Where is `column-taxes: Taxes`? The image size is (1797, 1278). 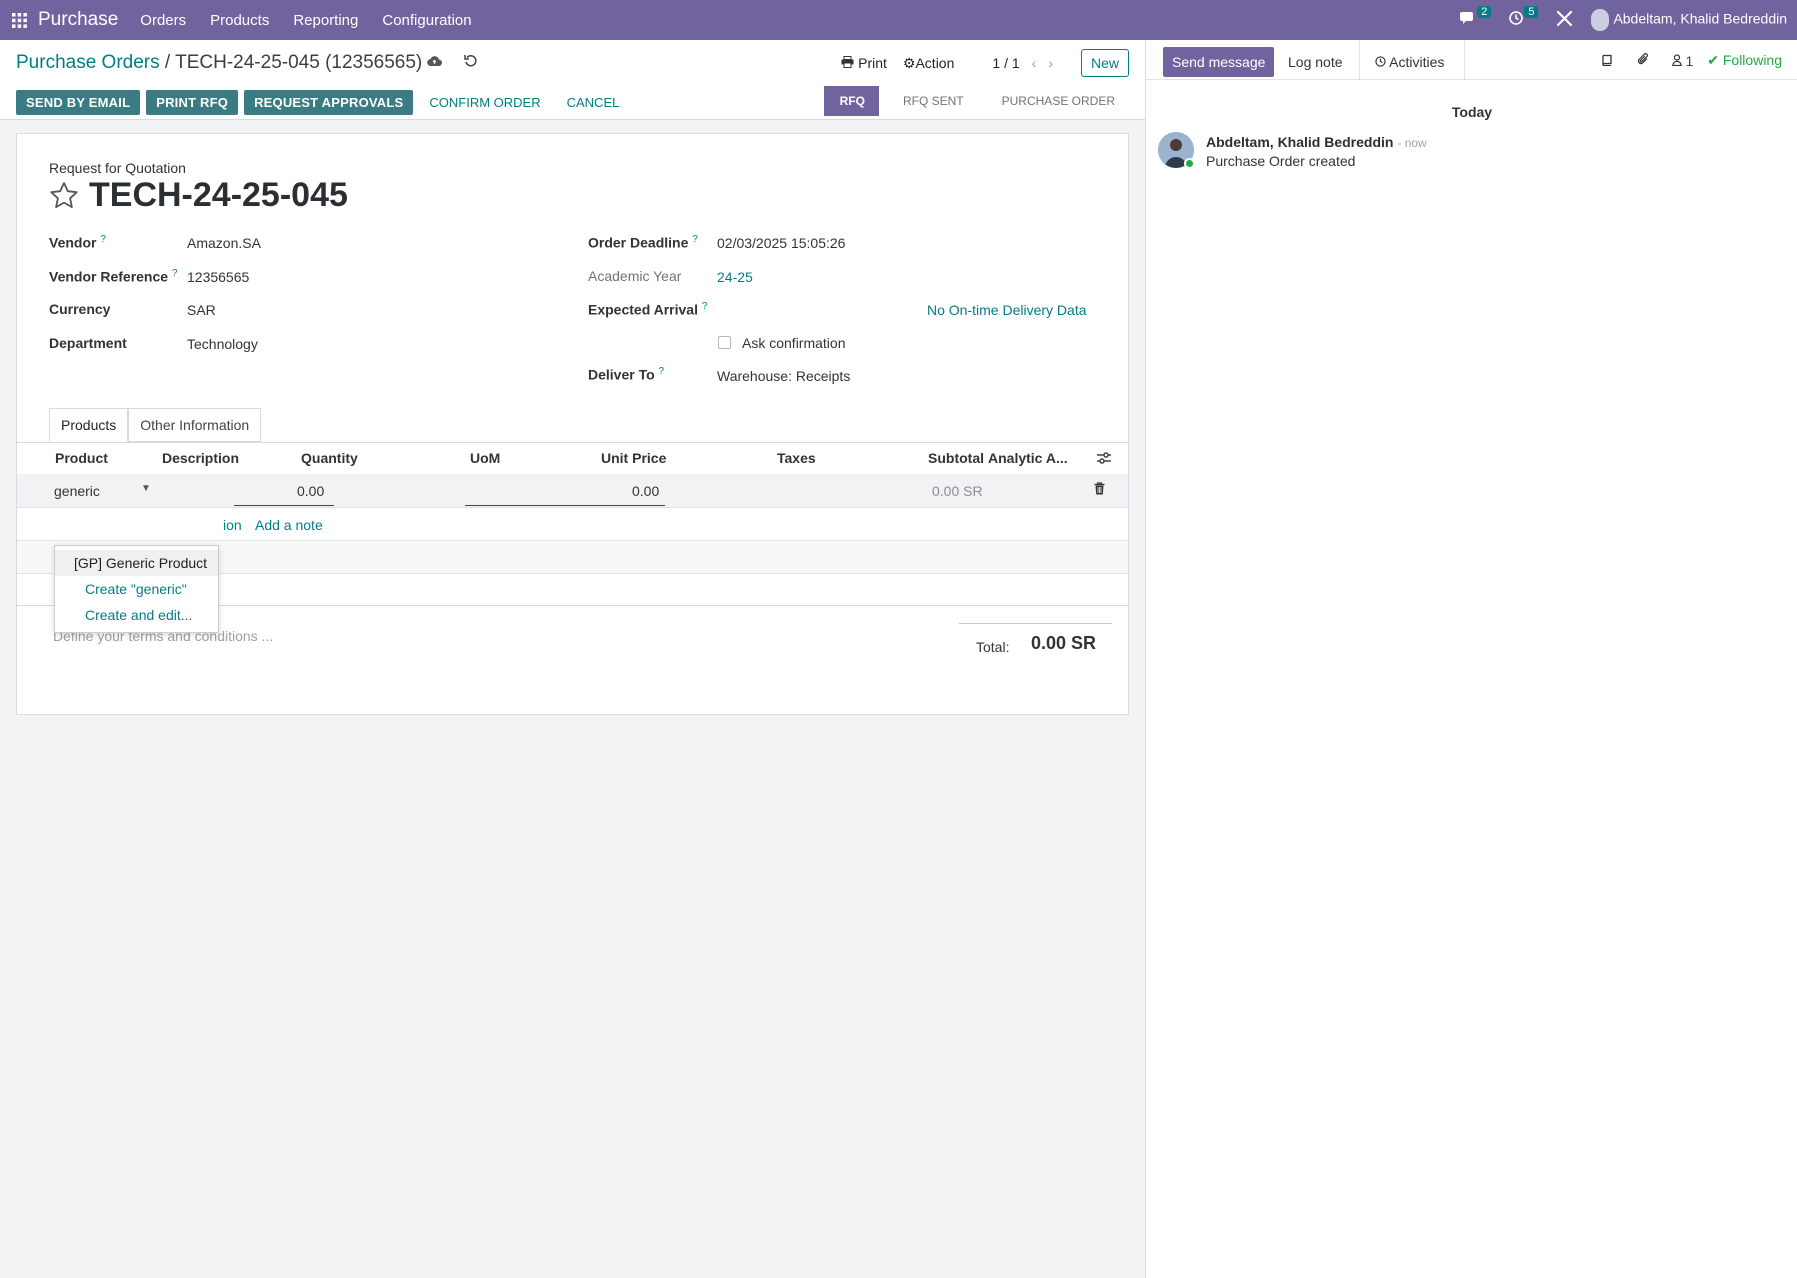
column-taxes: Taxes is located at coordinates (796, 458).